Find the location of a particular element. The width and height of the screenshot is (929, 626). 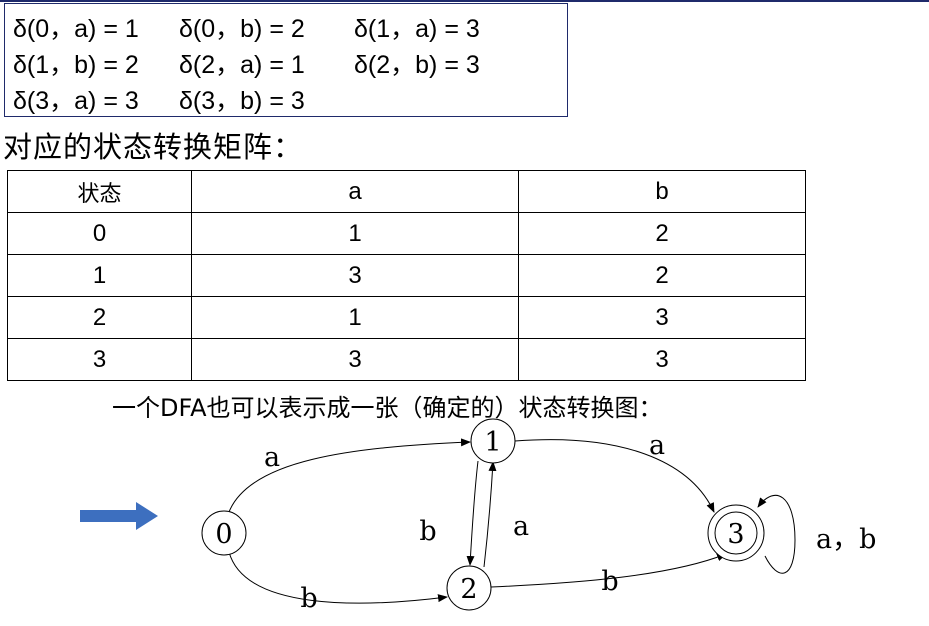

edge-label-2-3: b is located at coordinates (609, 581).